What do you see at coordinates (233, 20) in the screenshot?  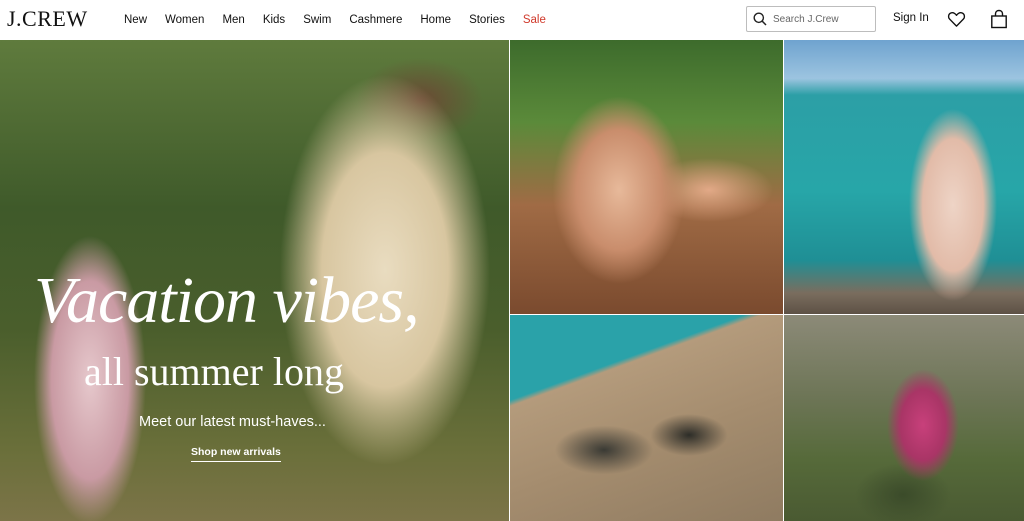 I see `nav-item-men: Men` at bounding box center [233, 20].